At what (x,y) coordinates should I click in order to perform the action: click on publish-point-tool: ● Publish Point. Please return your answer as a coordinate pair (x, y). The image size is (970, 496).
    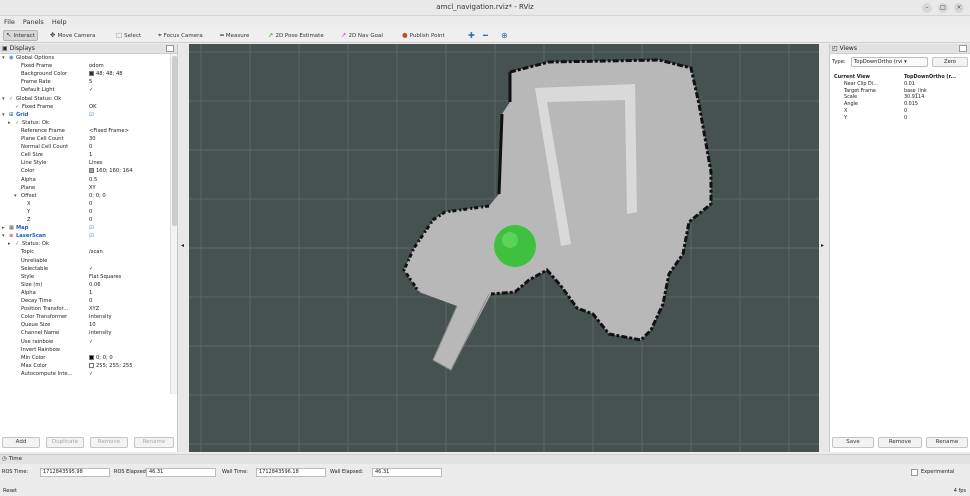
    Looking at the image, I should click on (423, 35).